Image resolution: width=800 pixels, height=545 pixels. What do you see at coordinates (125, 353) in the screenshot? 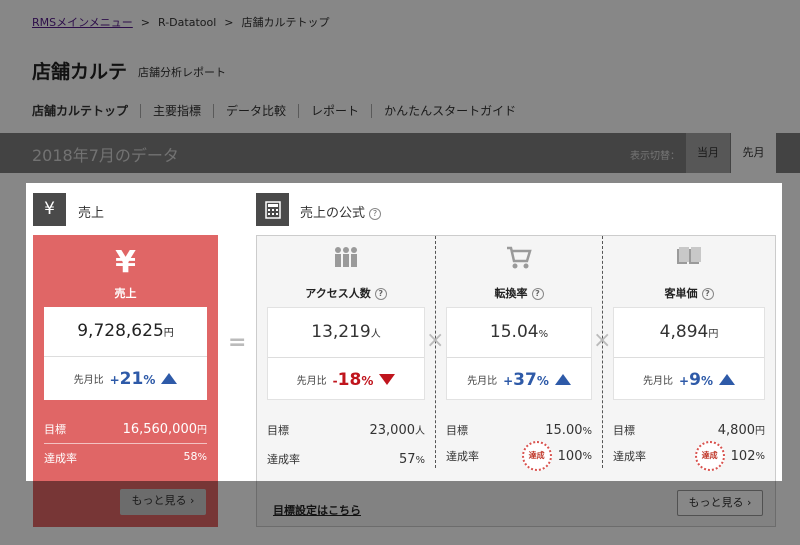
I see `sales-value-box: 9,728,625円 先月比 +21%` at bounding box center [125, 353].